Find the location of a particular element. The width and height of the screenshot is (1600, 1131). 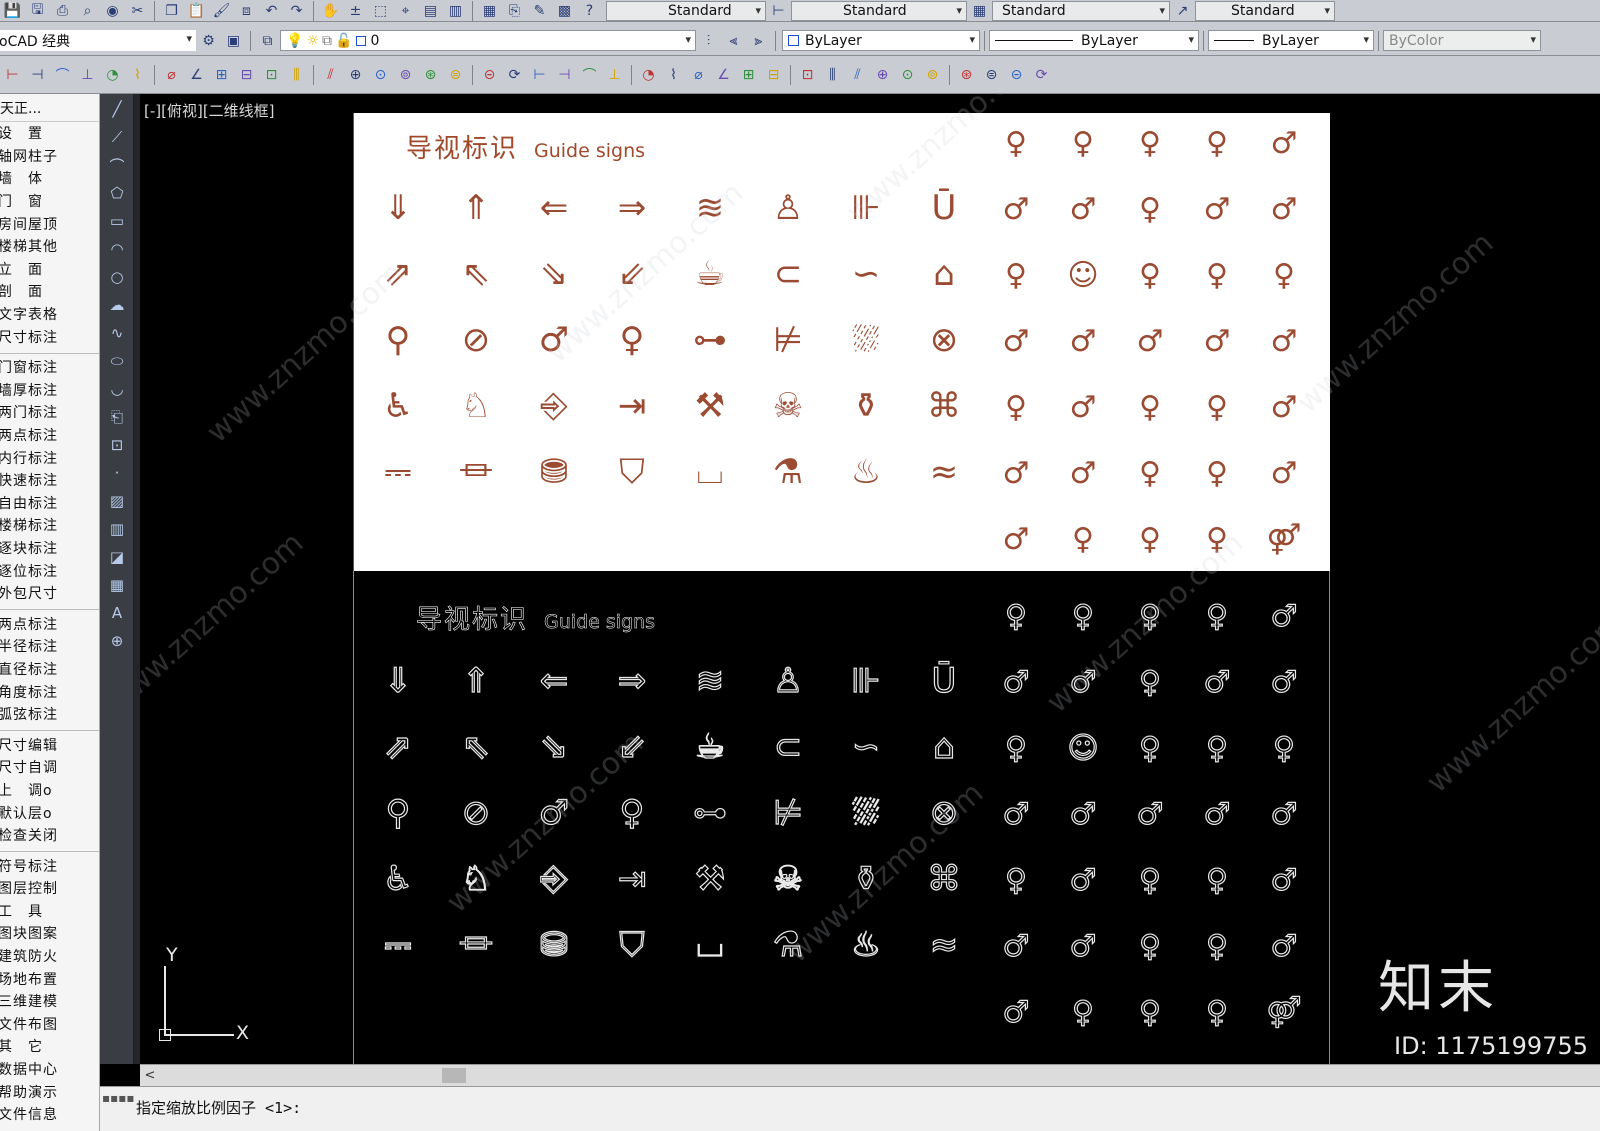

jogged-linear-icon: ⊛ is located at coordinates (430, 75).